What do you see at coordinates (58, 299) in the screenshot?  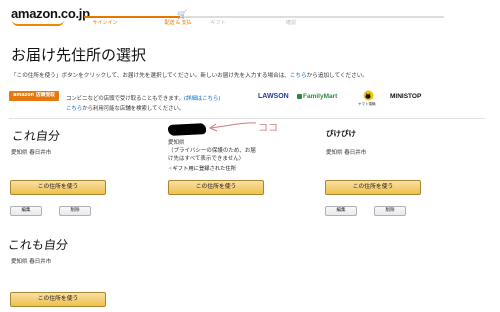 I see `use-address-4-button: この住所を使う` at bounding box center [58, 299].